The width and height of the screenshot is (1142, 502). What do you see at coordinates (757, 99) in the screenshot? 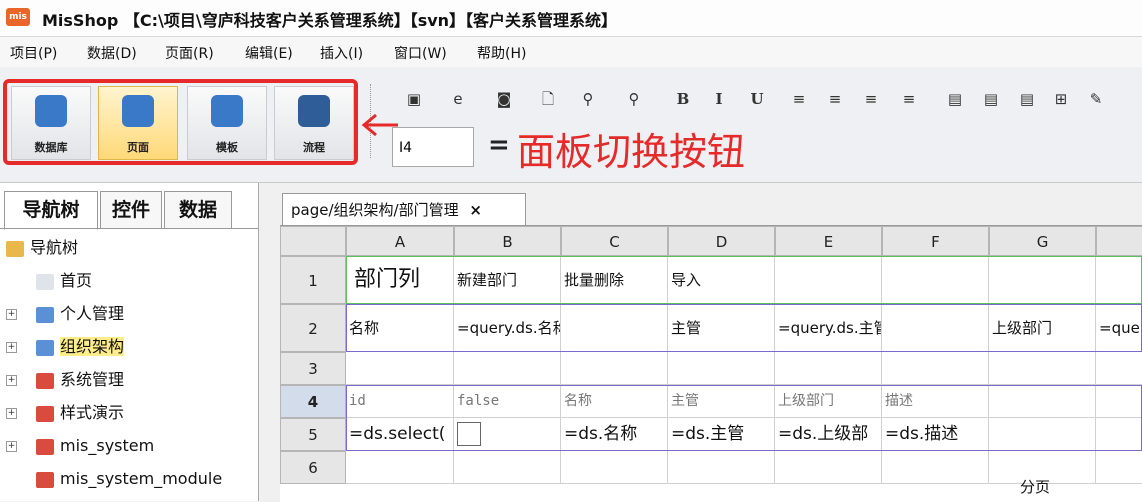
I see `underline-icon: U` at bounding box center [757, 99].